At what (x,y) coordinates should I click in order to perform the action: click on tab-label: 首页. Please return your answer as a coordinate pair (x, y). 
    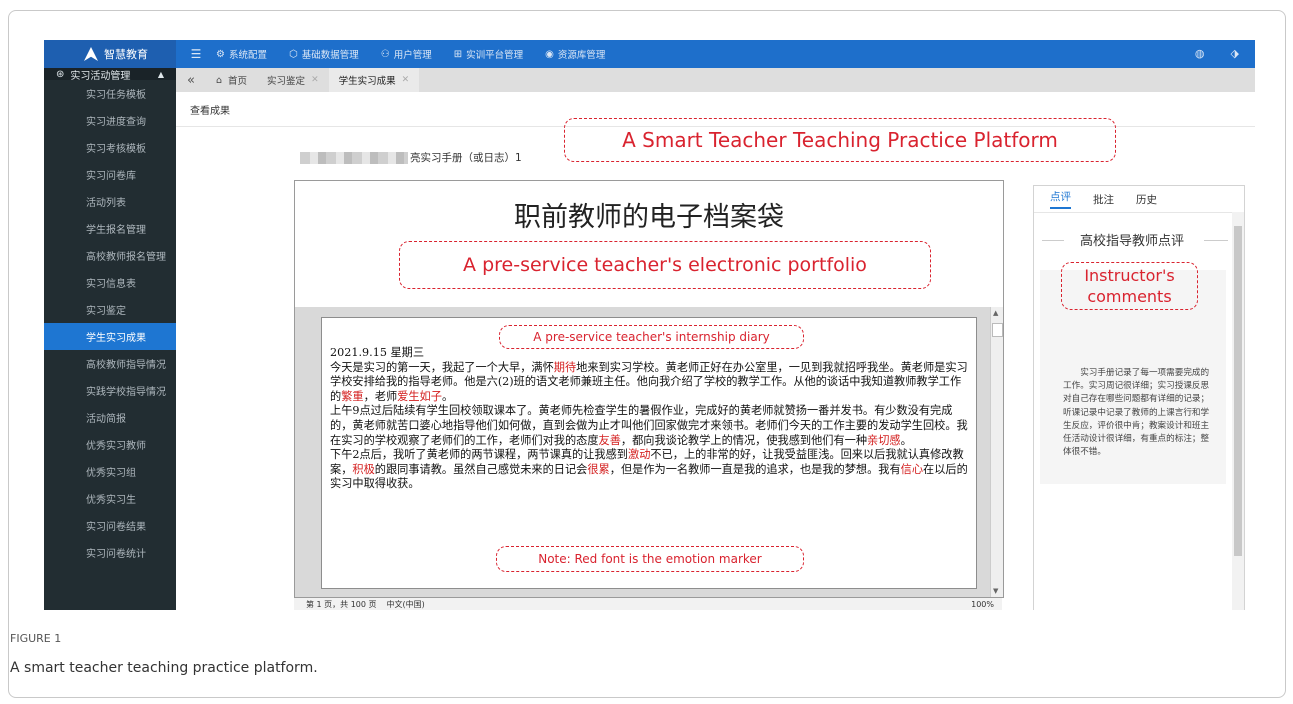
    Looking at the image, I should click on (238, 81).